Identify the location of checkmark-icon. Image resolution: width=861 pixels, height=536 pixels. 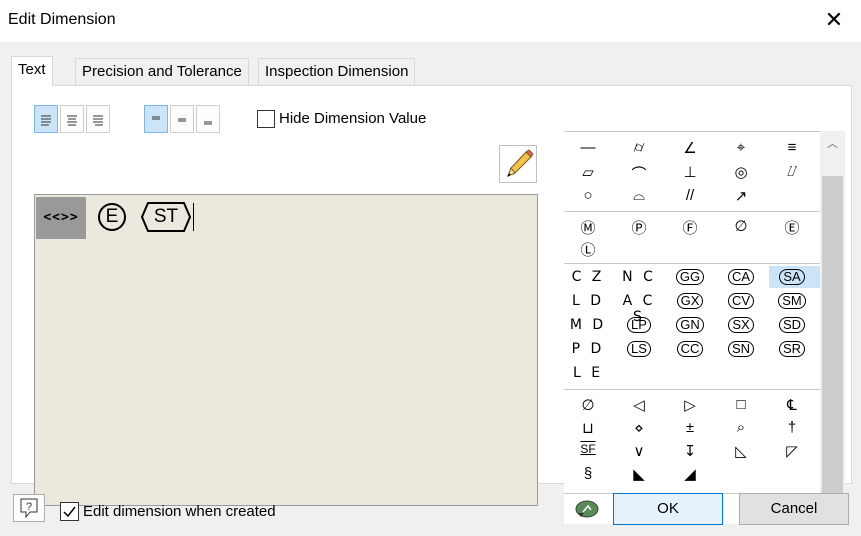
(69, 512).